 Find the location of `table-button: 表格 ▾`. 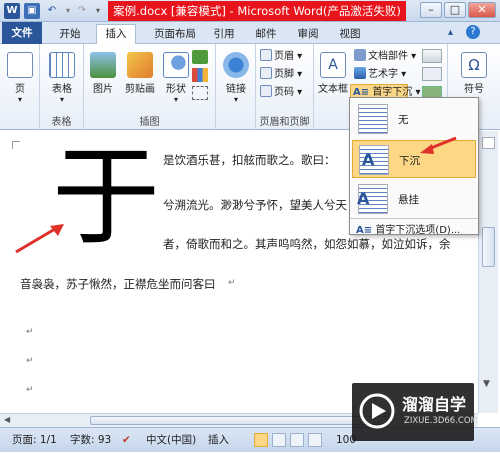

table-button: 表格 ▾ is located at coordinates (62, 78).